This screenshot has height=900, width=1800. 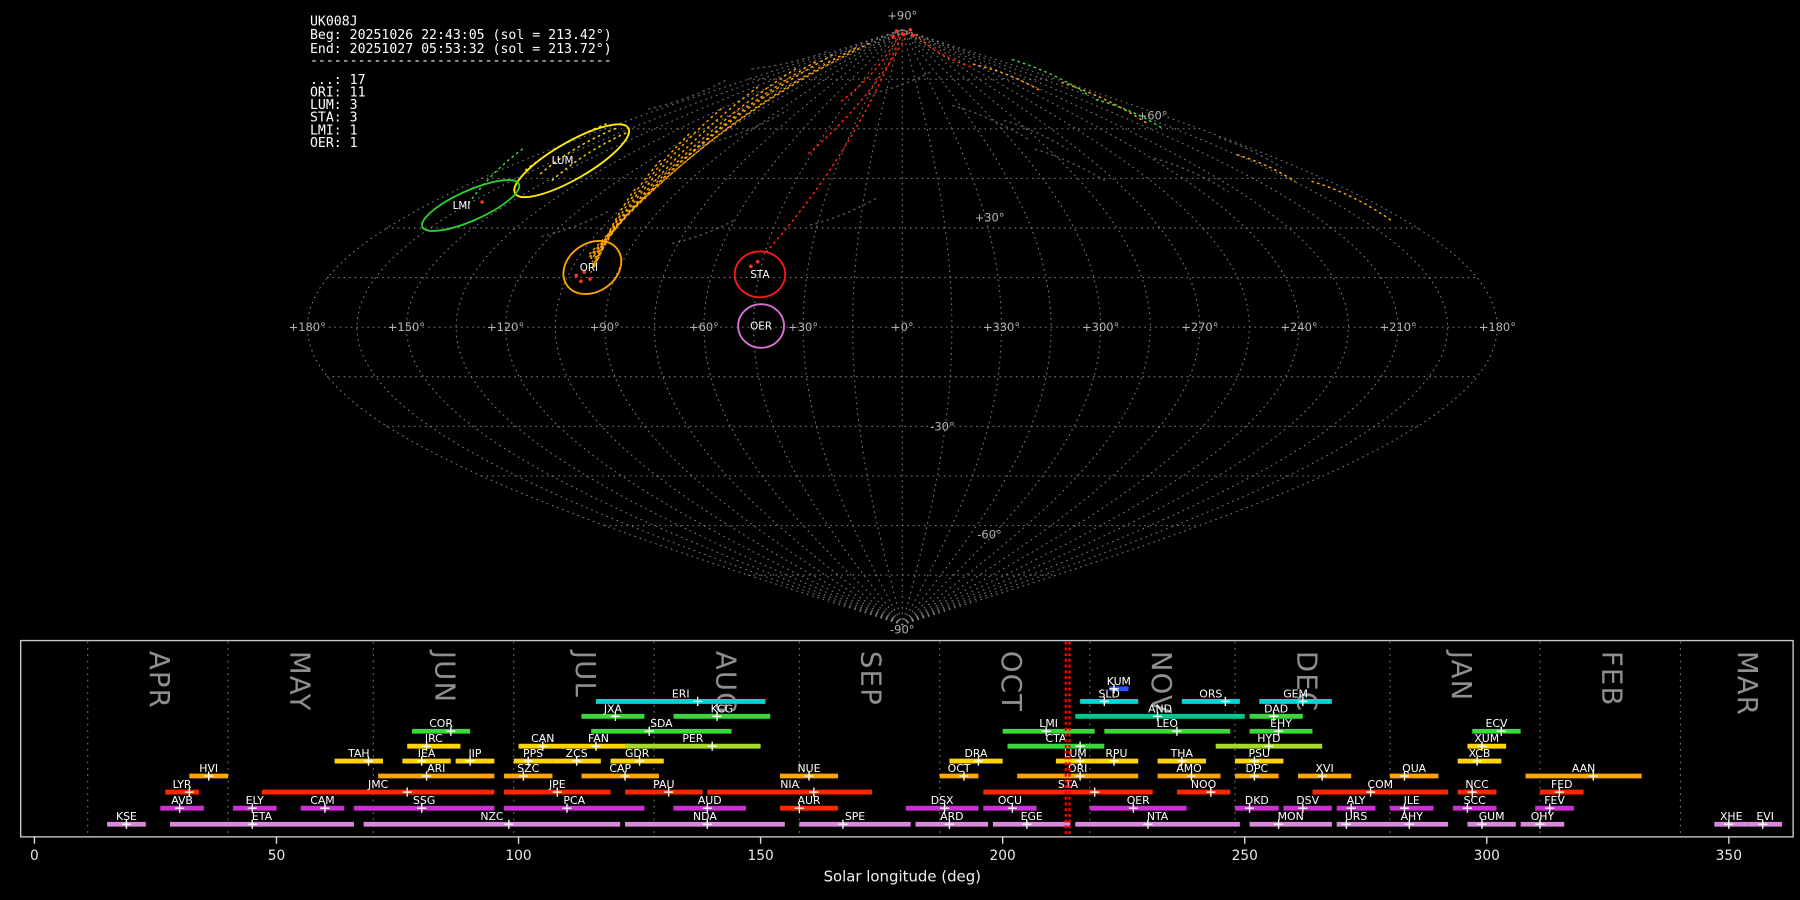 I want to click on grid-latitude-label: +30°, so click(x=990, y=218).